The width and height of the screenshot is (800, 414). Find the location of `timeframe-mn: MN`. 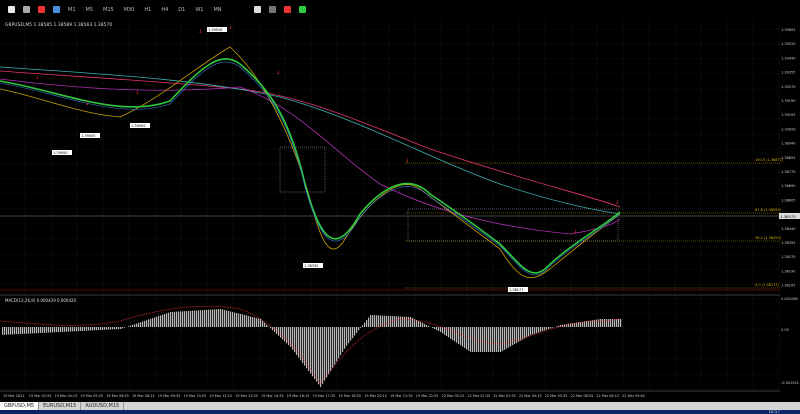

timeframe-mn: MN is located at coordinates (217, 10).